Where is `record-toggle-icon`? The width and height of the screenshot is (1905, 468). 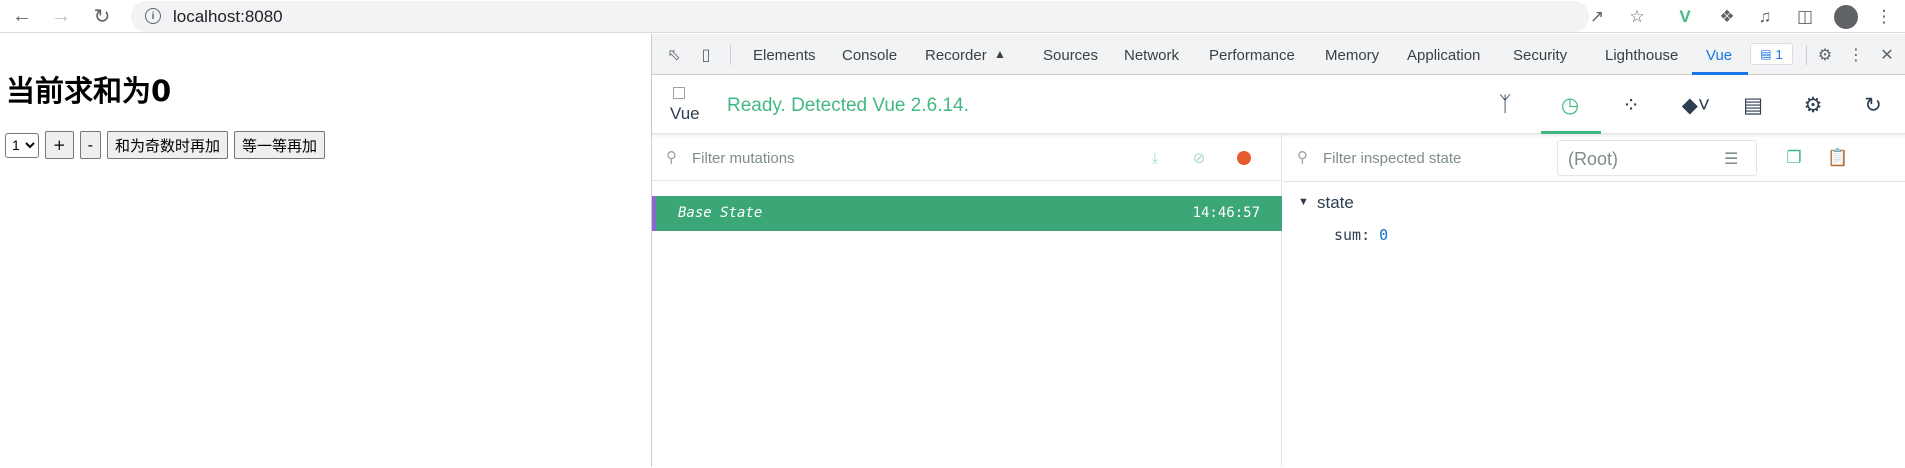
record-toggle-icon is located at coordinates (1244, 158).